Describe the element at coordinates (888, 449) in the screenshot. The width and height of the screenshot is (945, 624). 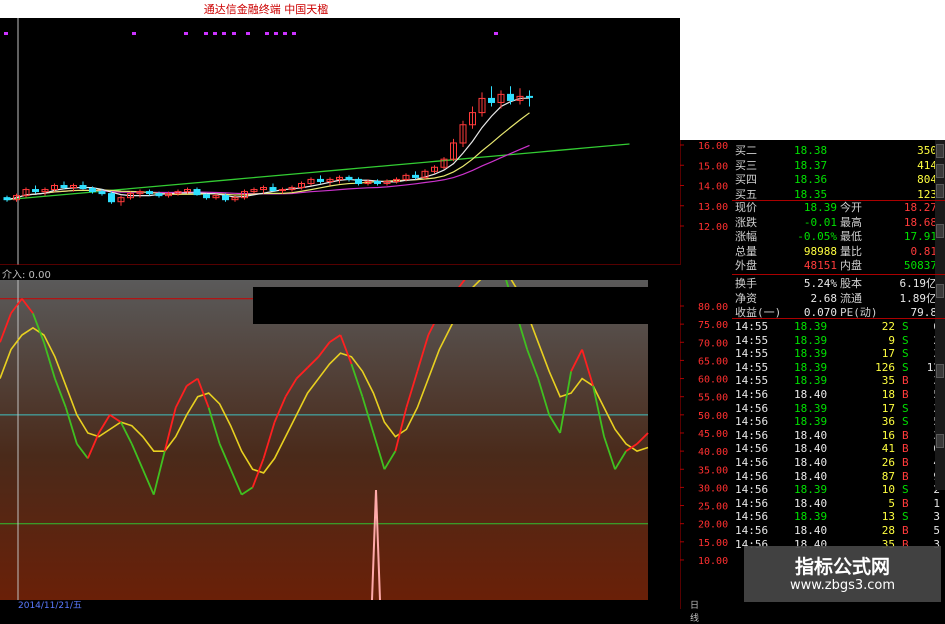
I see `tick-volume: 41` at that location.